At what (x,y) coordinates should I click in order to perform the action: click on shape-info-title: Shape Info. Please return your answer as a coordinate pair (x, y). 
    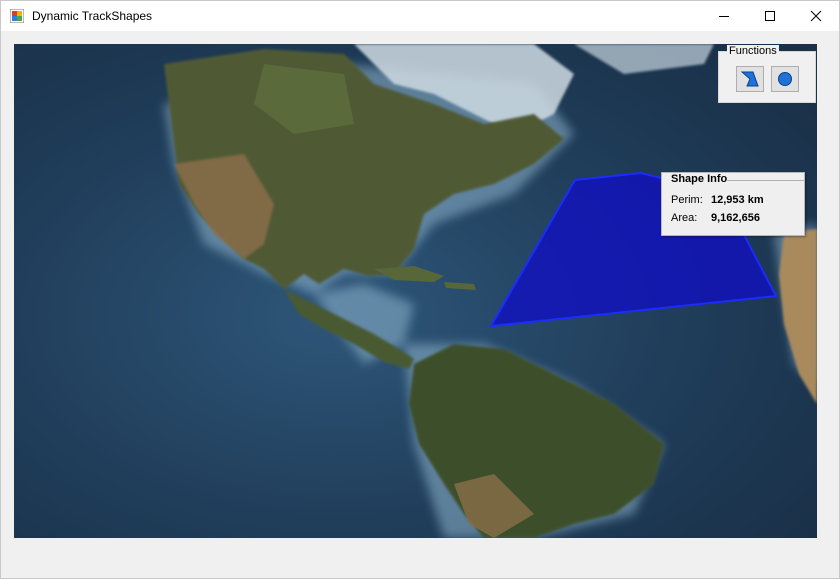
    Looking at the image, I should click on (699, 179).